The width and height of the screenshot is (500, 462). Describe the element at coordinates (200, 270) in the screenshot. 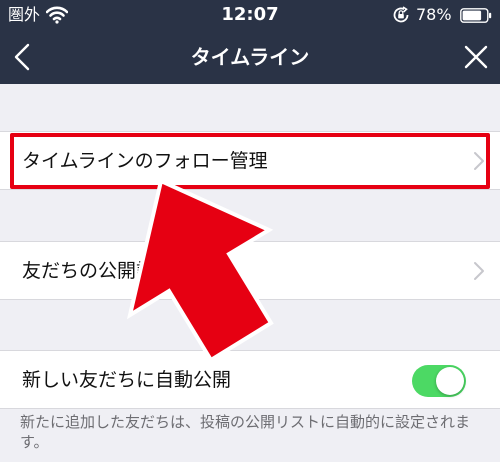

I see `pointer-arrow-icon` at that location.